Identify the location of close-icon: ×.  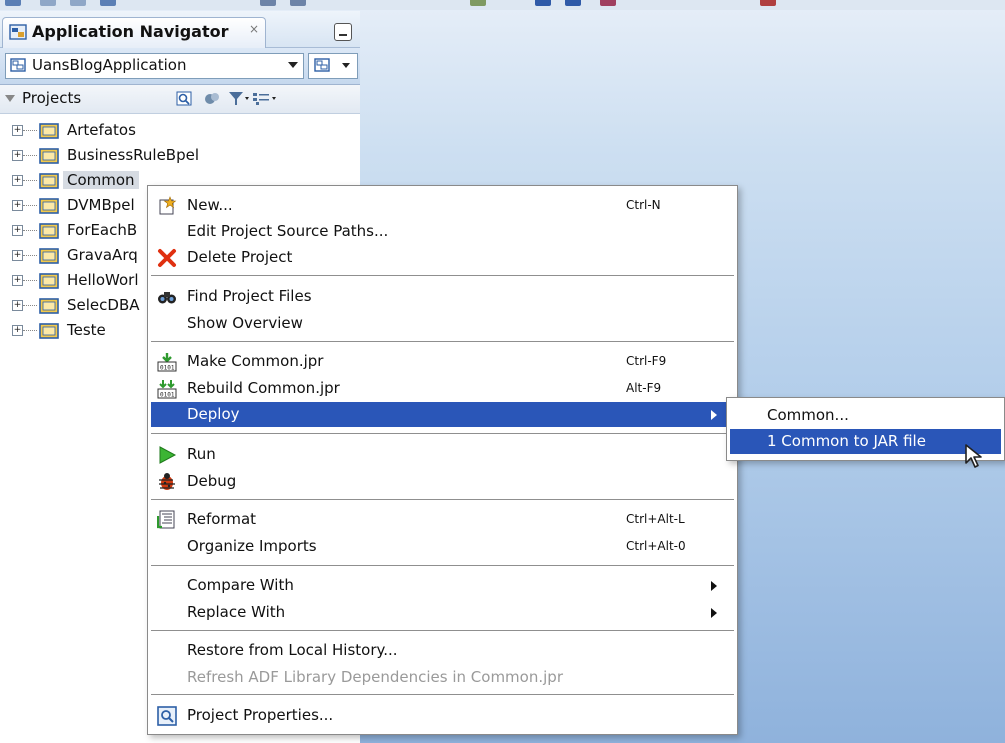
(254, 29).